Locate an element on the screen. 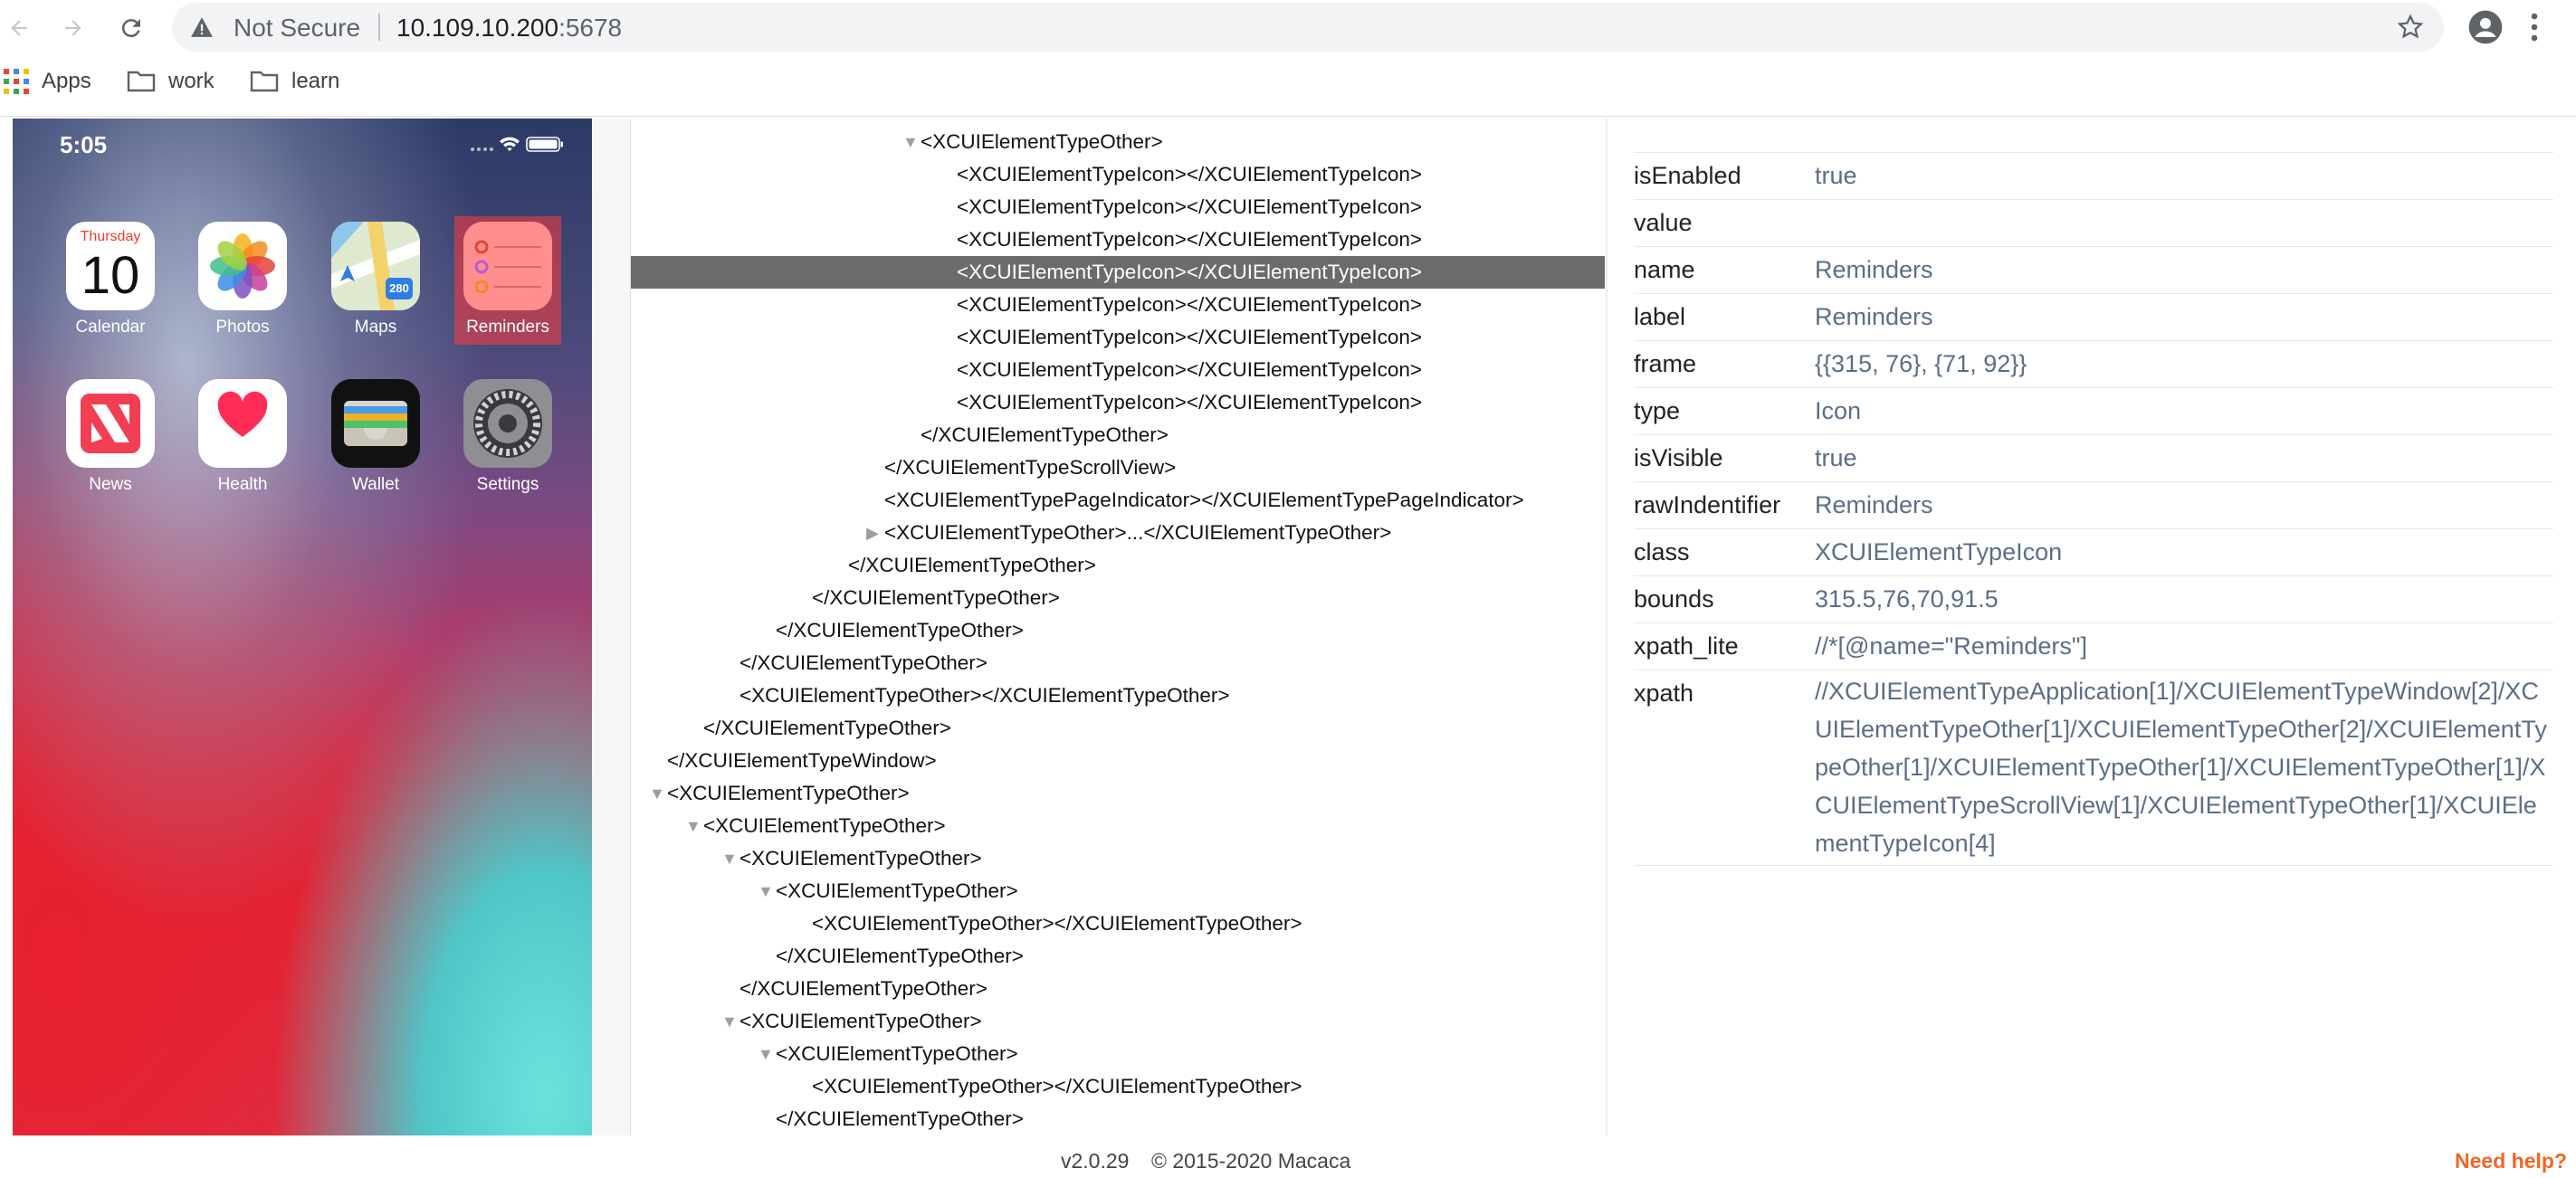  need-help-link: Need help? is located at coordinates (2511, 1161).